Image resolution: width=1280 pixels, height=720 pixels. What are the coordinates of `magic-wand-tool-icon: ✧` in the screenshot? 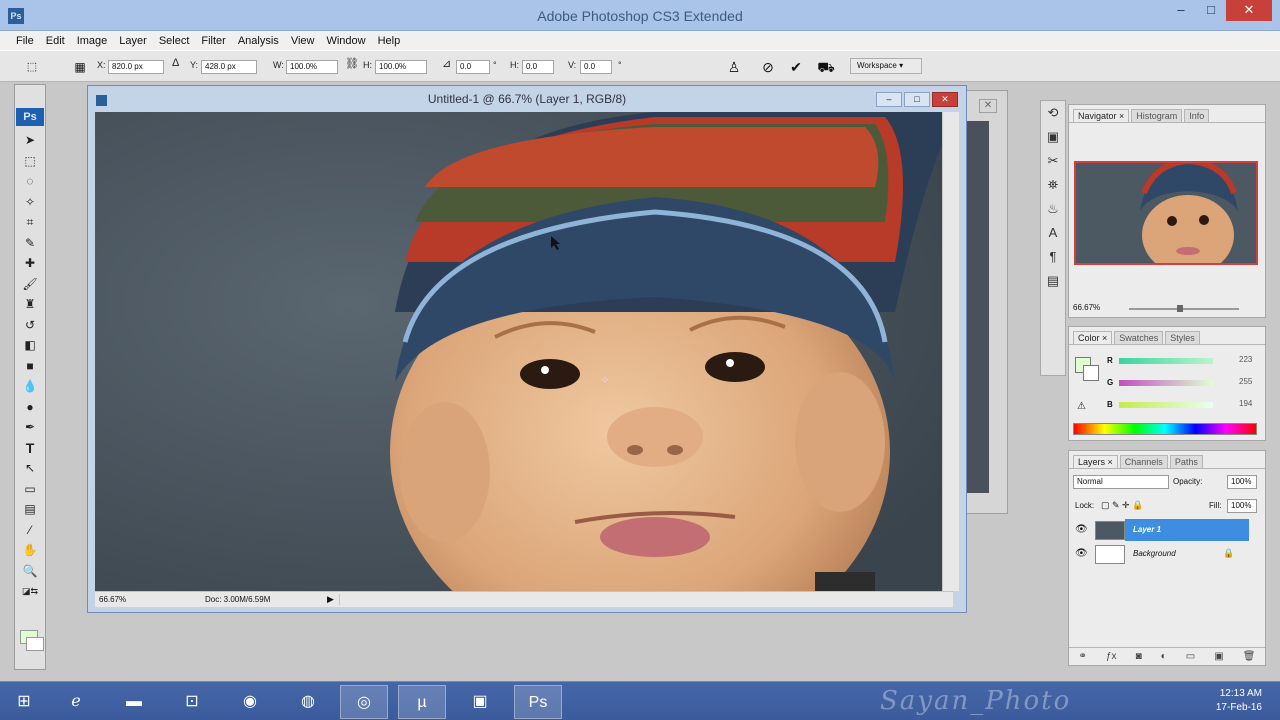 It's located at (30, 202).